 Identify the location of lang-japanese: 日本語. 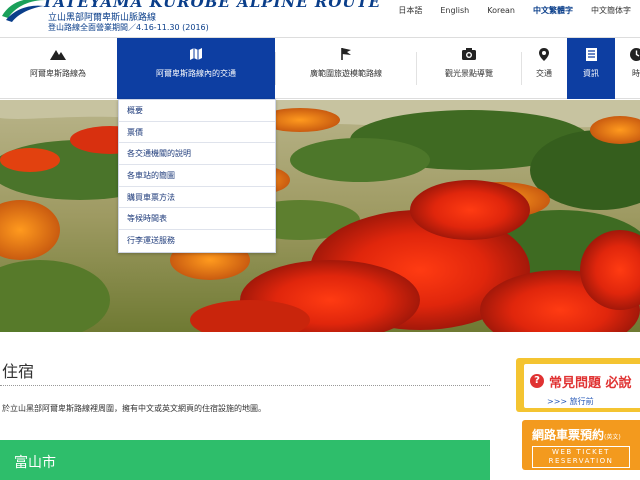
(410, 10).